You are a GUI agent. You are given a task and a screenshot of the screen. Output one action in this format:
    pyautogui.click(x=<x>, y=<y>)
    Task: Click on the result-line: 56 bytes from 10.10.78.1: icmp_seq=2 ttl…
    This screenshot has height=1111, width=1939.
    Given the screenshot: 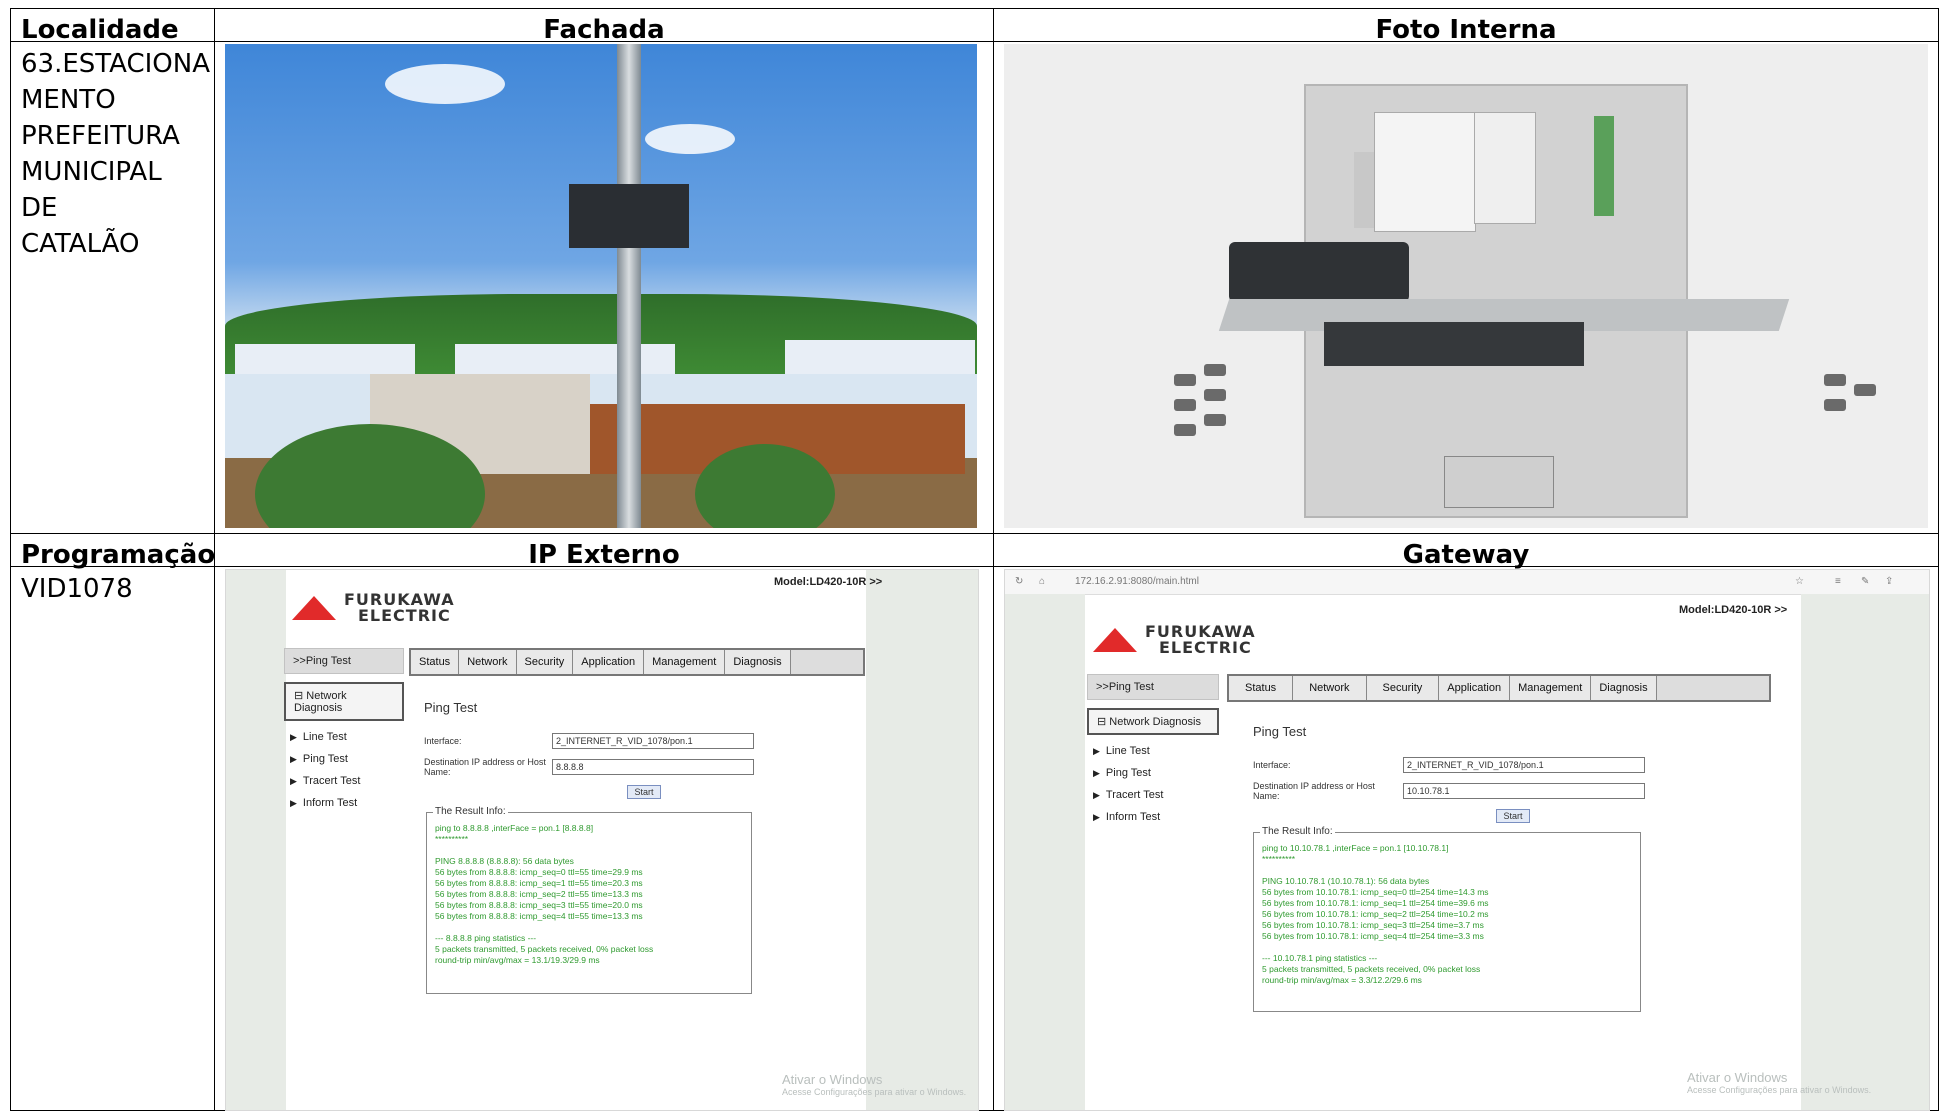 What is the action you would take?
    pyautogui.click(x=1375, y=914)
    